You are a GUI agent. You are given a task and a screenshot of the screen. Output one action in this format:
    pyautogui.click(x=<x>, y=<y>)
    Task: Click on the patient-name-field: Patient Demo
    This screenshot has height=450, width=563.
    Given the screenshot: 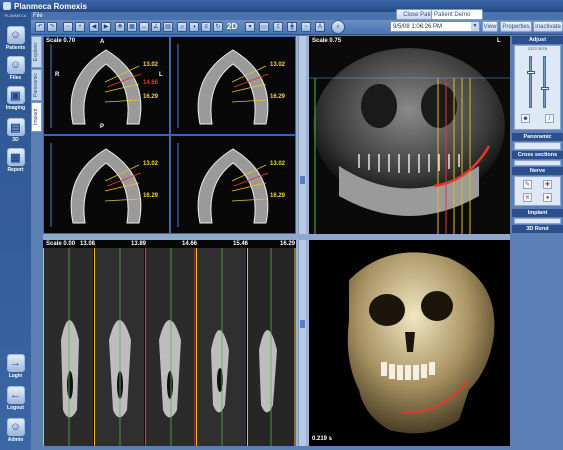 What is the action you would take?
    pyautogui.click(x=457, y=14)
    